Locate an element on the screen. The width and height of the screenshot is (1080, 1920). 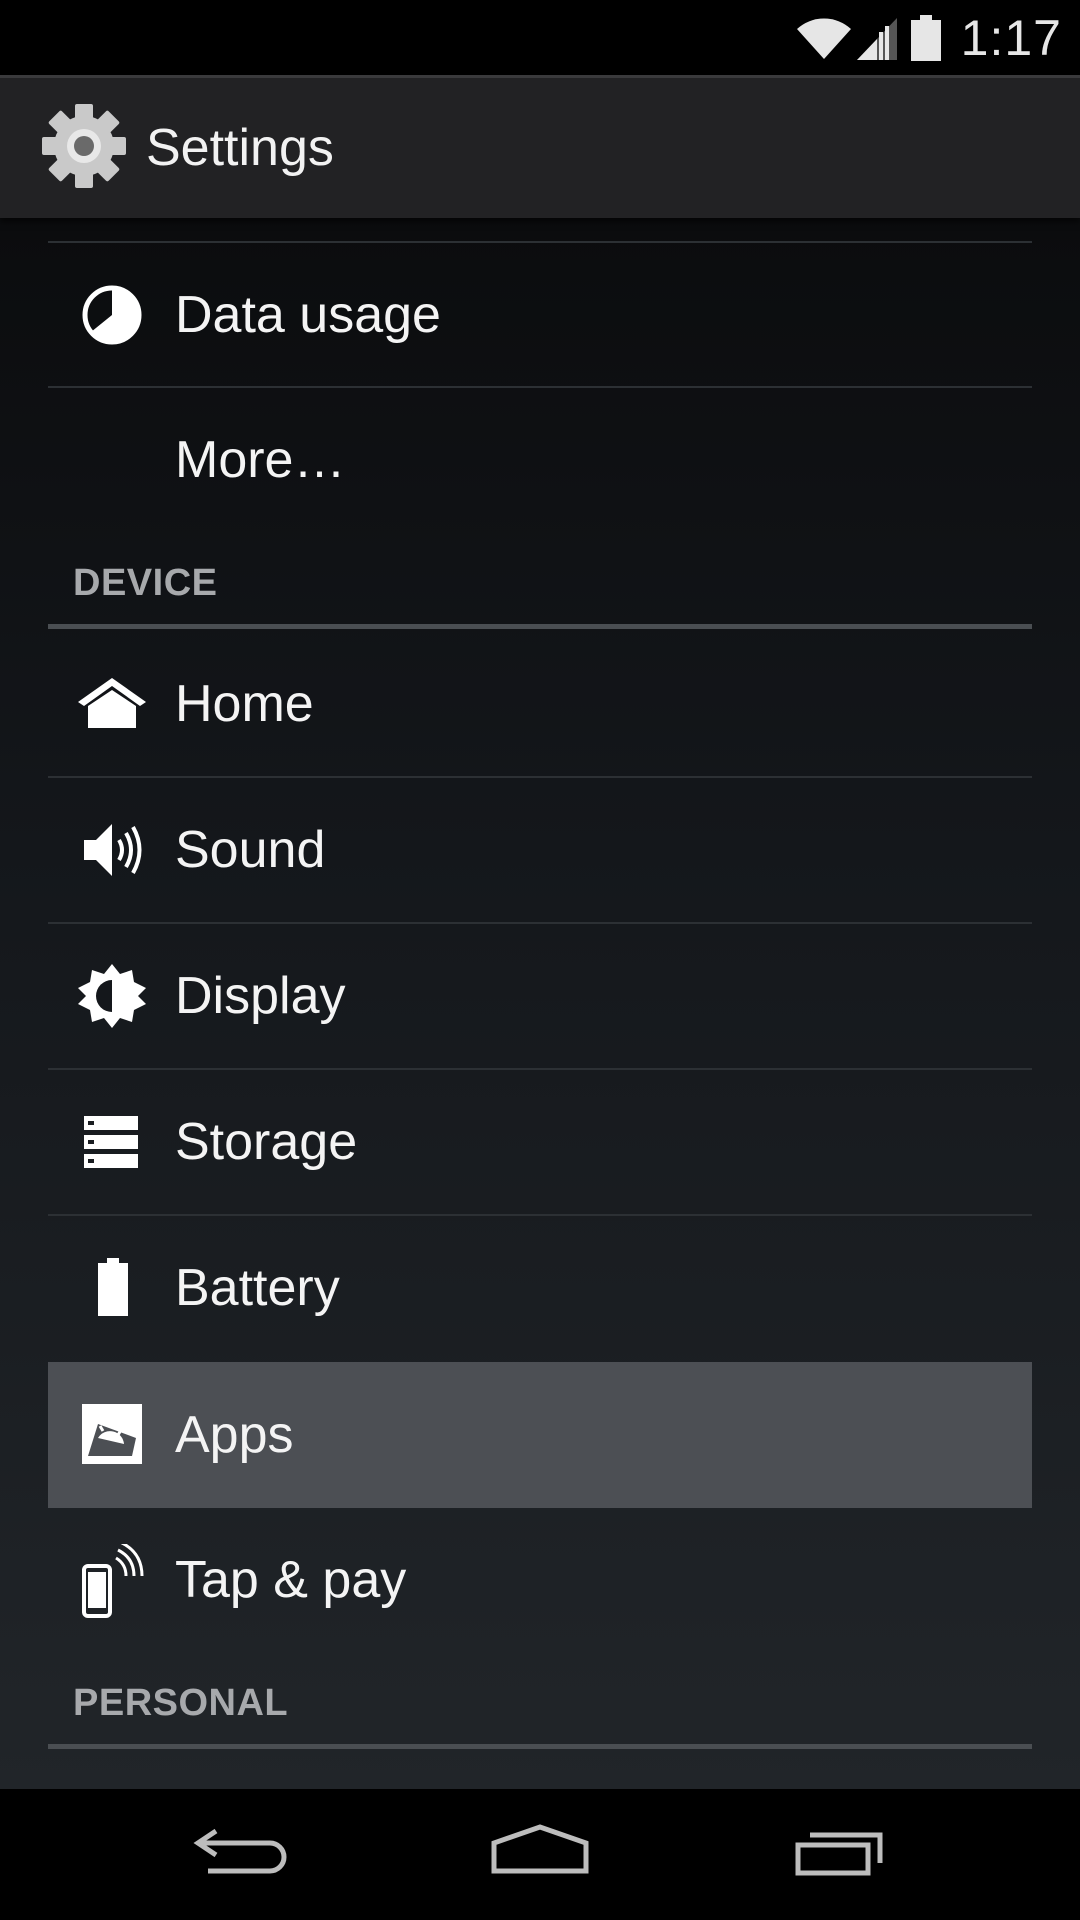
tap-pay-icon is located at coordinates (112, 1581).